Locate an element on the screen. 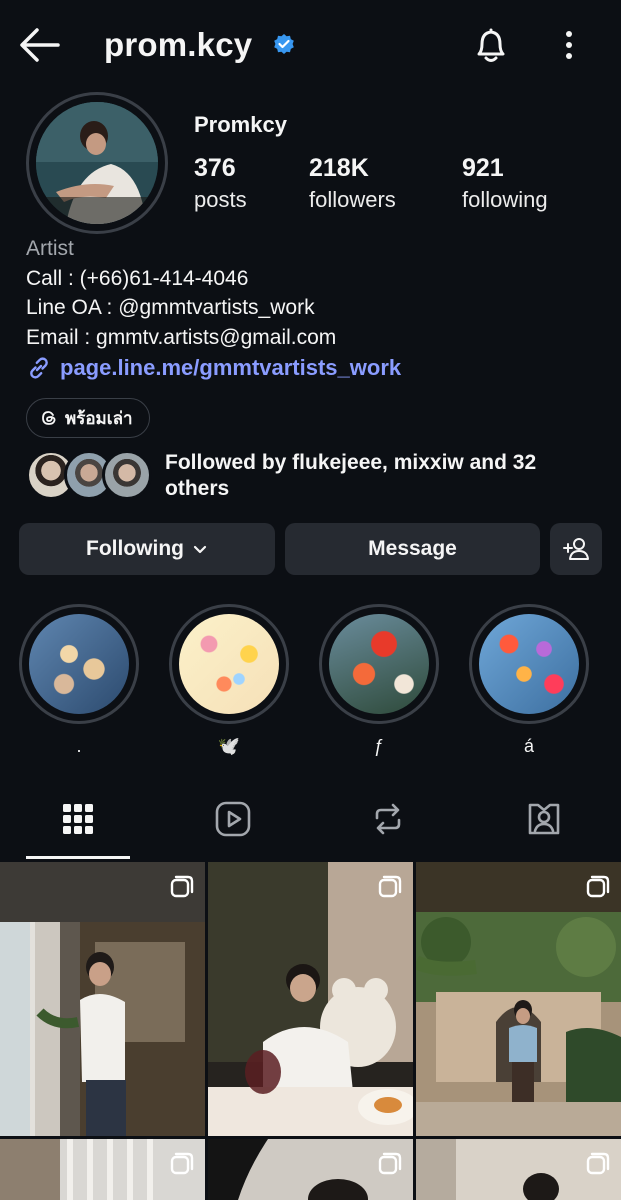 This screenshot has width=621, height=1200. bio-category: Artist is located at coordinates (50, 248).